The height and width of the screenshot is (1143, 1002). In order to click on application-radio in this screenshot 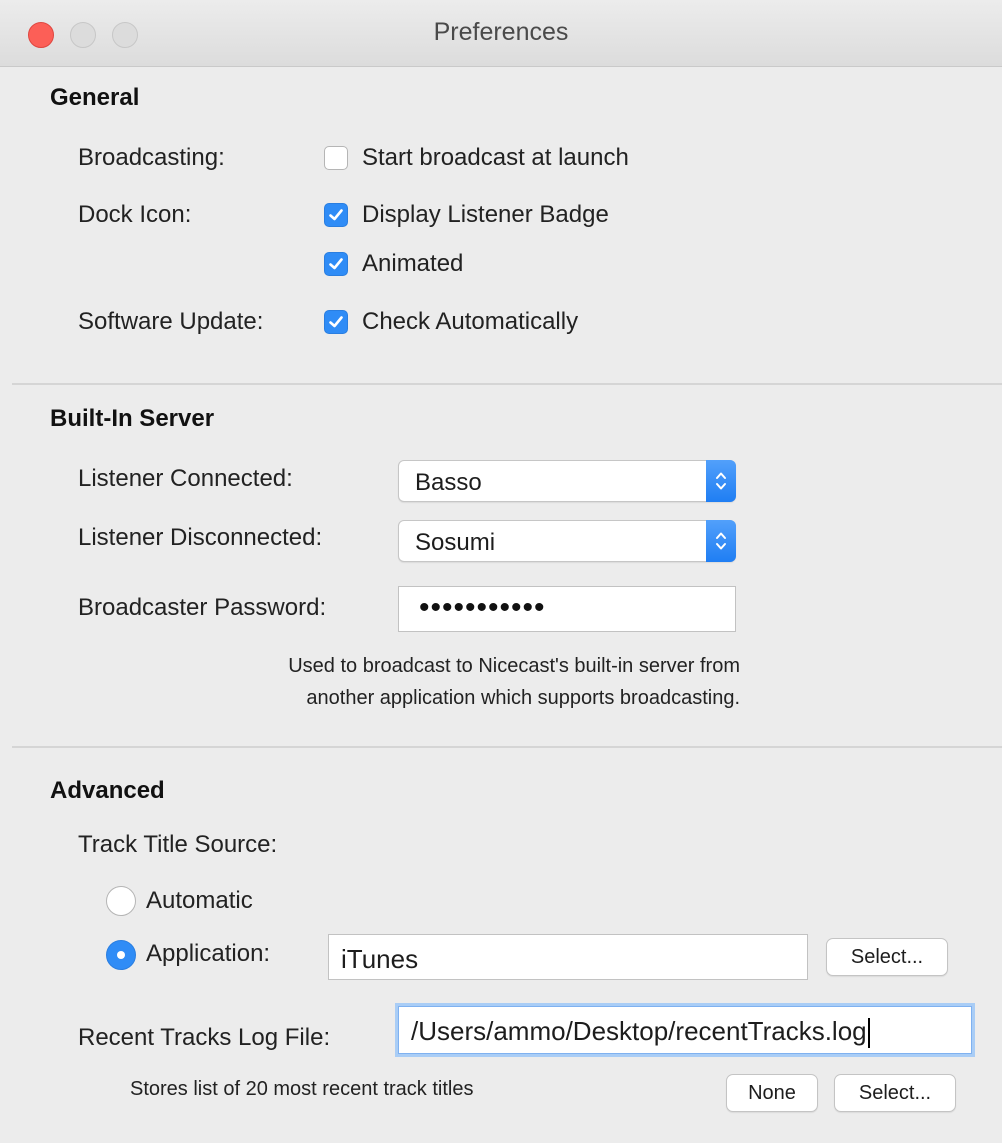, I will do `click(121, 955)`.